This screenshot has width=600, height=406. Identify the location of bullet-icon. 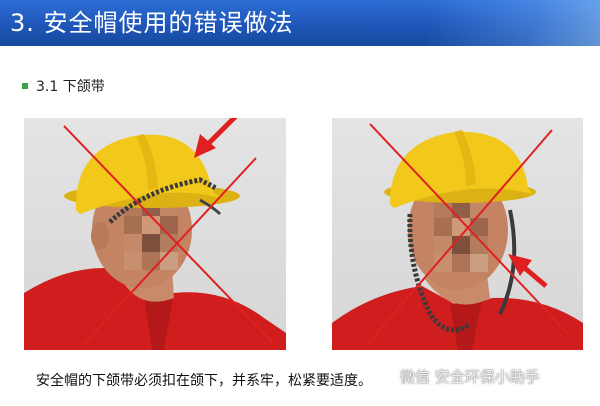
(25, 86).